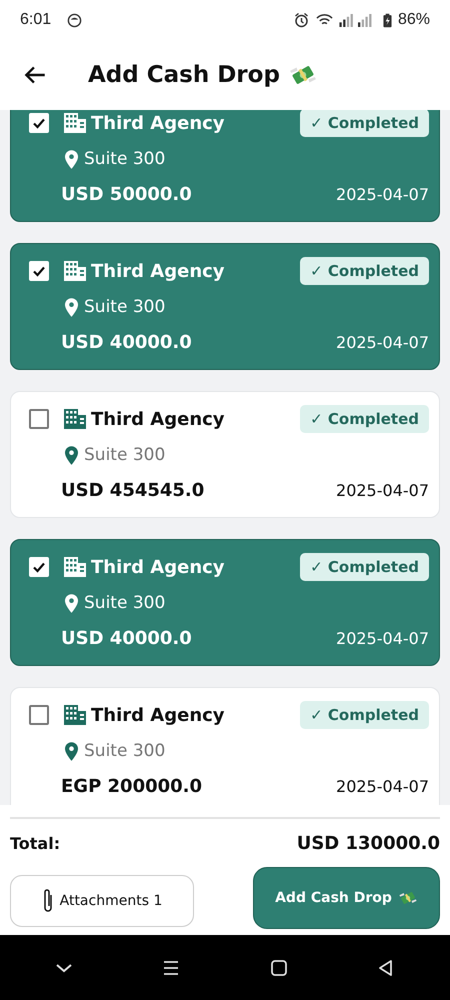 The width and height of the screenshot is (450, 1000). Describe the element at coordinates (301, 20) in the screenshot. I see `alarm-icon` at that location.